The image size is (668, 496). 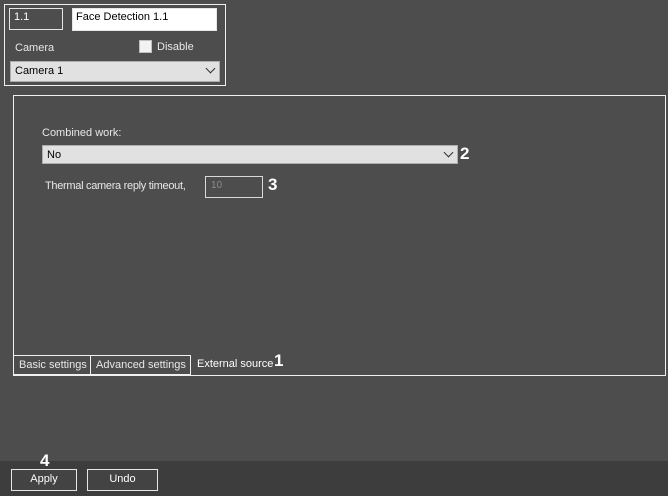 I want to click on apply-button: Apply, so click(x=44, y=480).